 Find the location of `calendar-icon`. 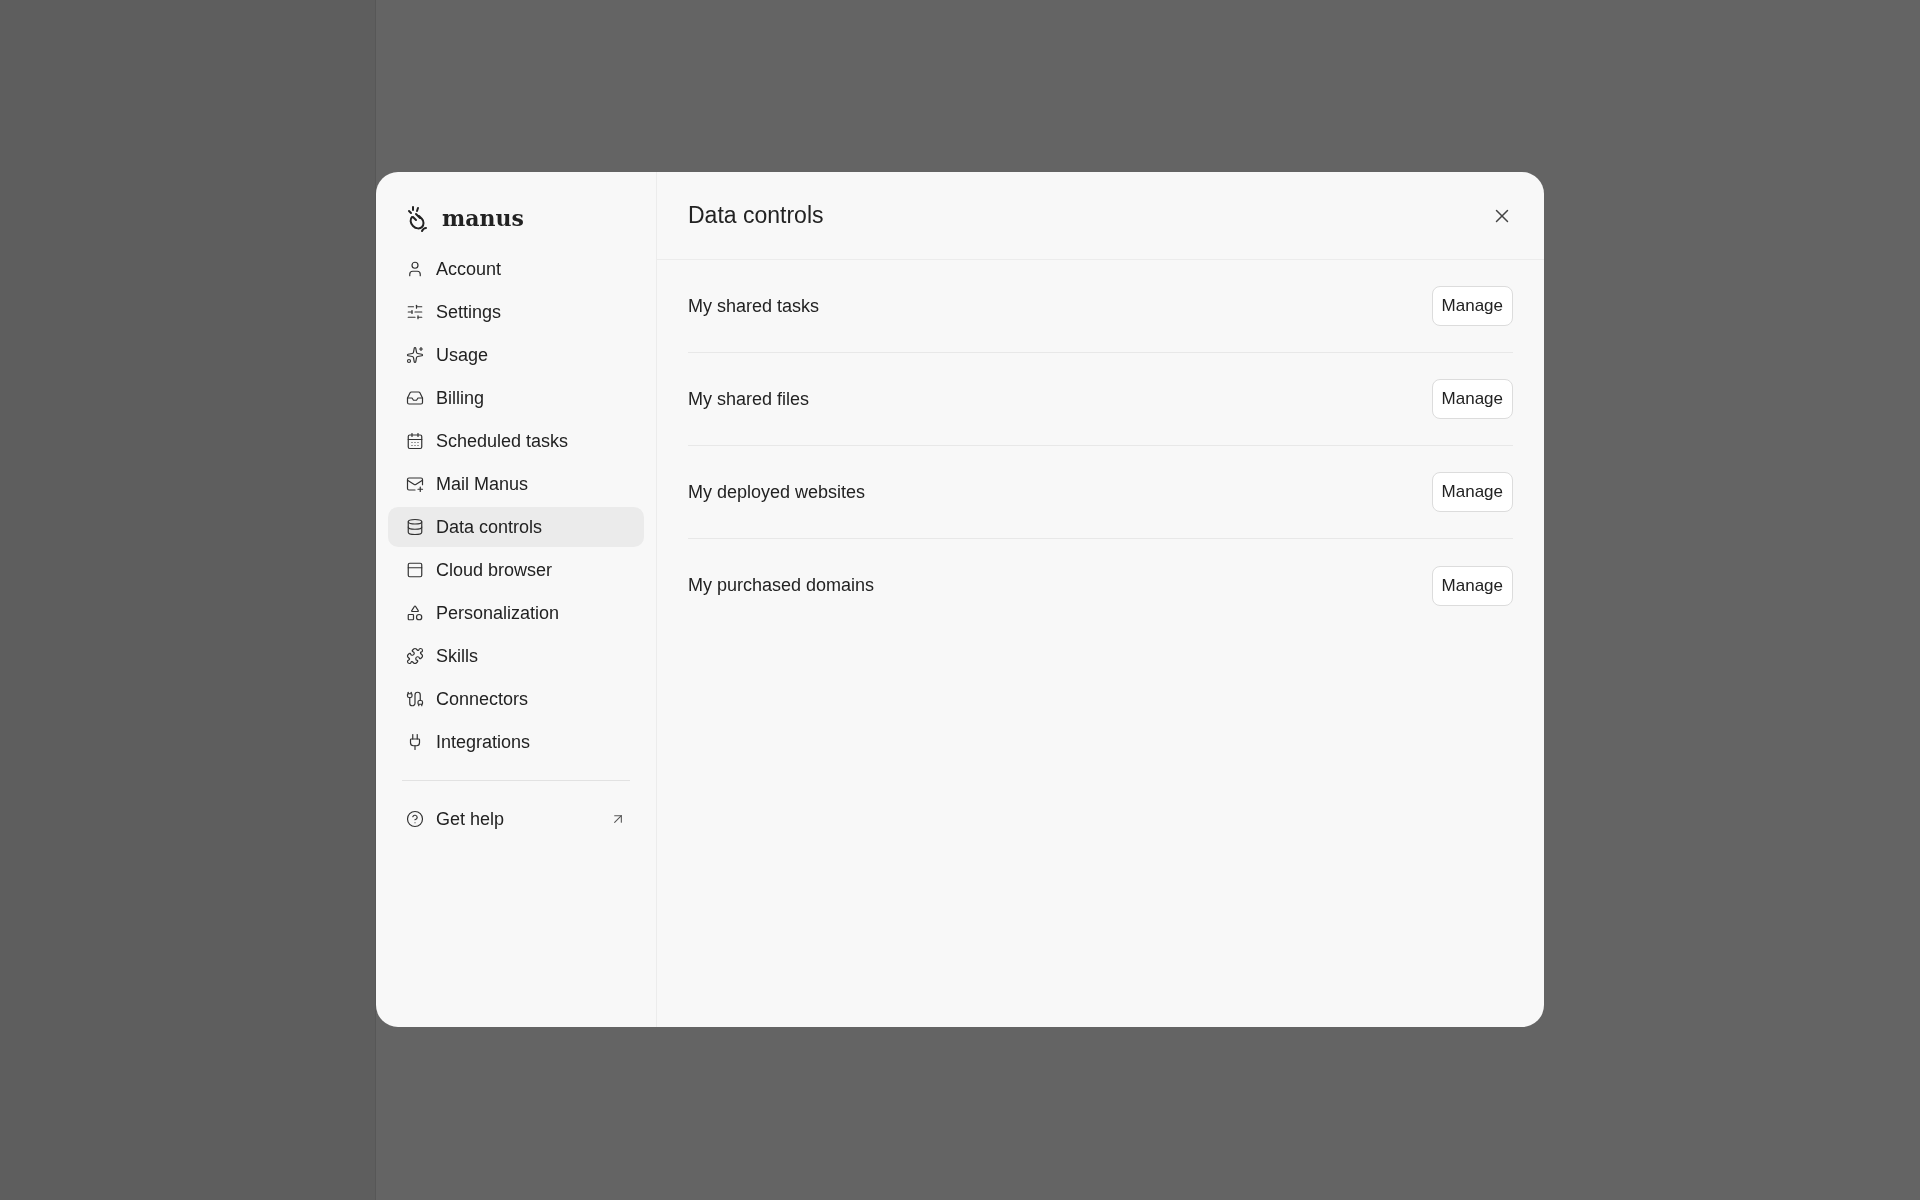

calendar-icon is located at coordinates (415, 441).